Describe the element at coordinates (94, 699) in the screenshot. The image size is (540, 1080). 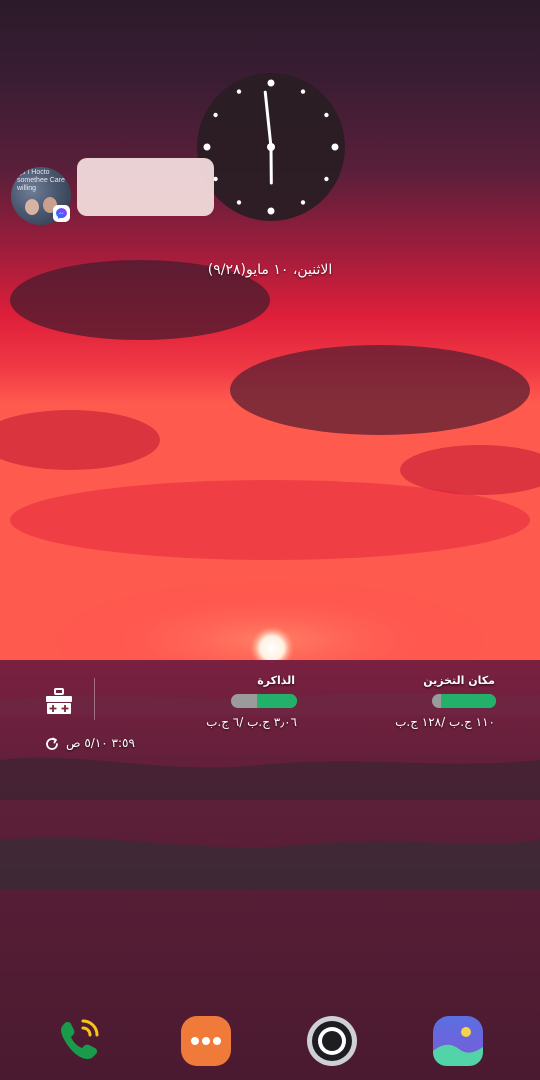
I see `divider` at that location.